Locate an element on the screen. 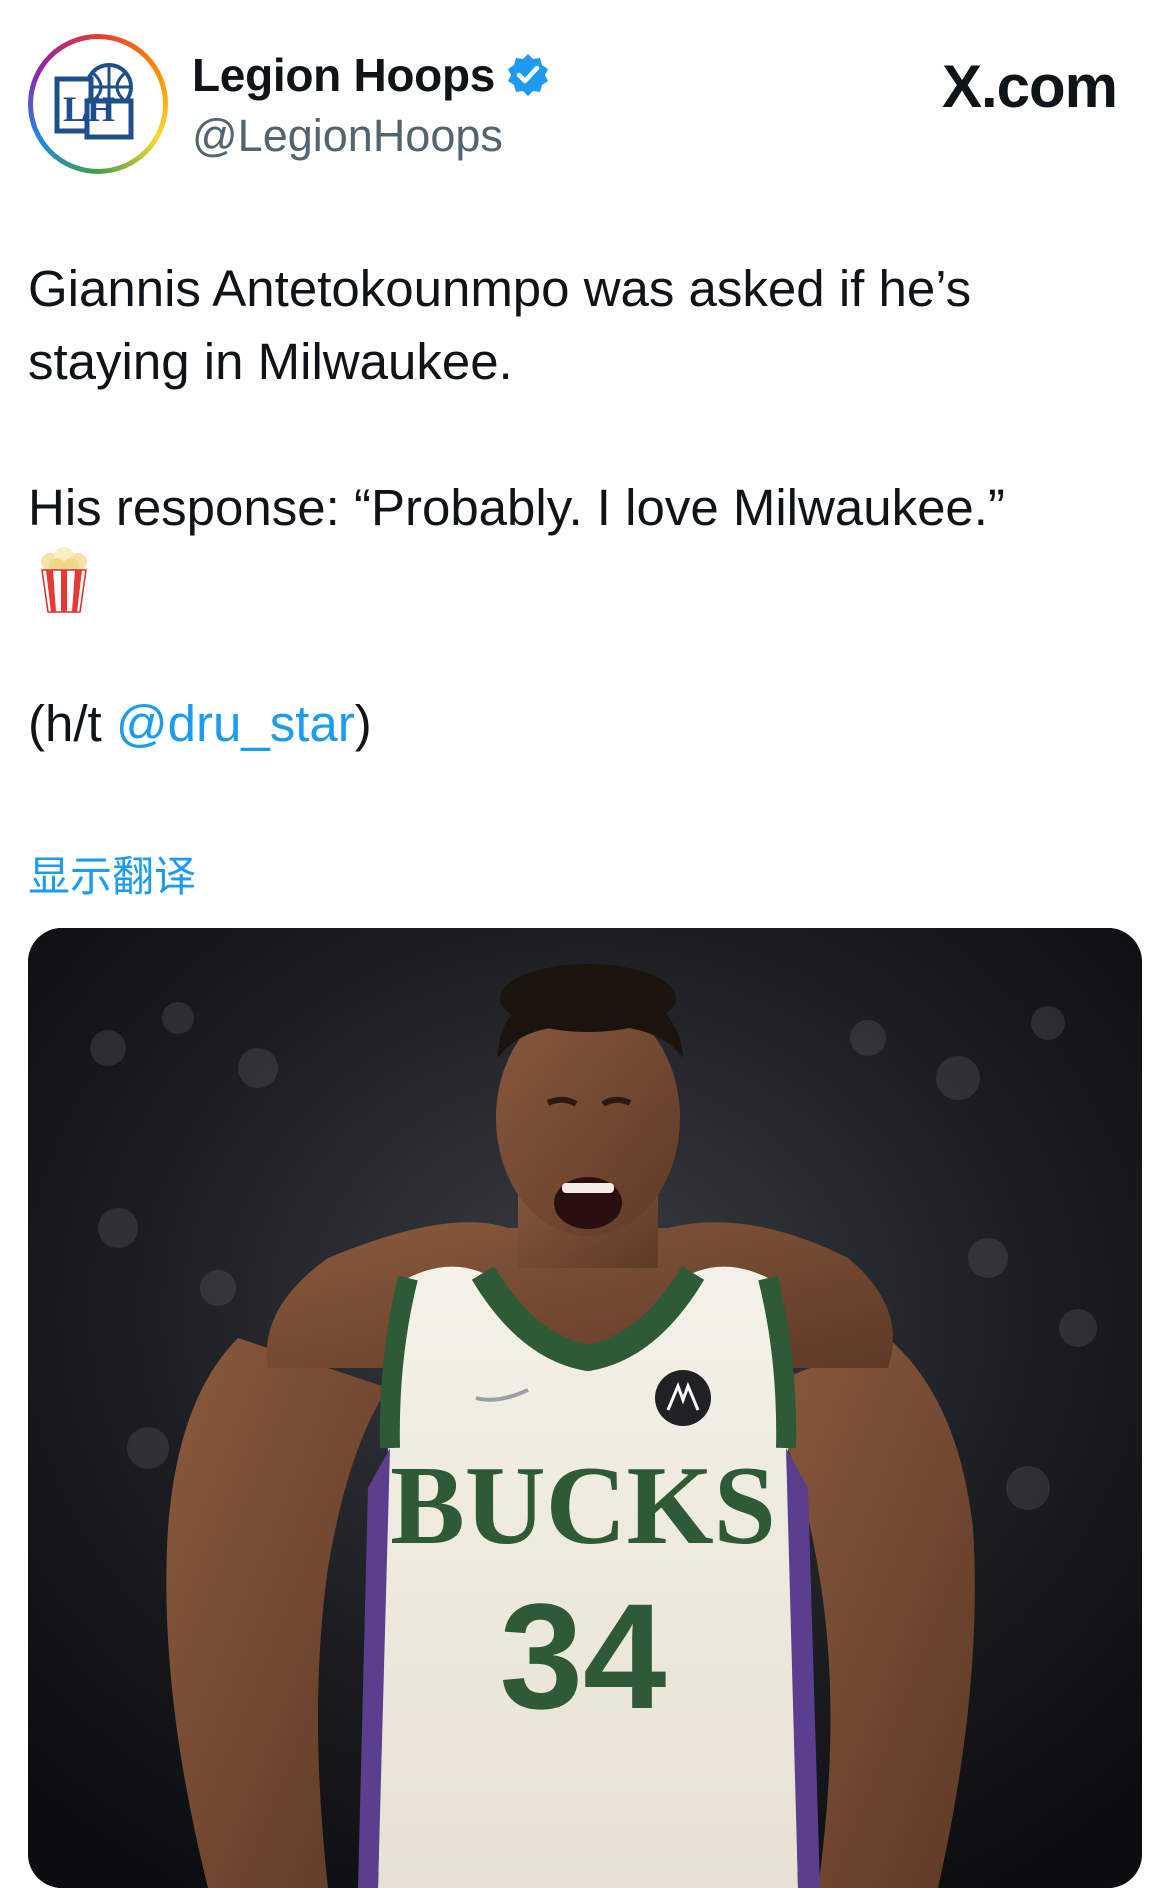 This screenshot has width=1169, height=1888. author-handle: @LegionHoops is located at coordinates (371, 136).